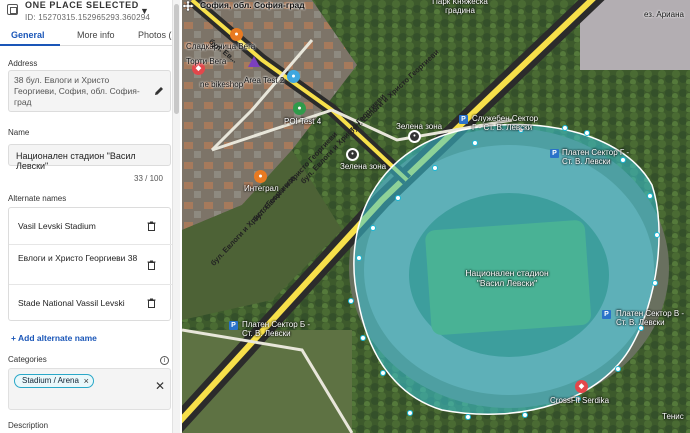  I want to click on add-alternate-name-button: + Add alternate name, so click(54, 338).